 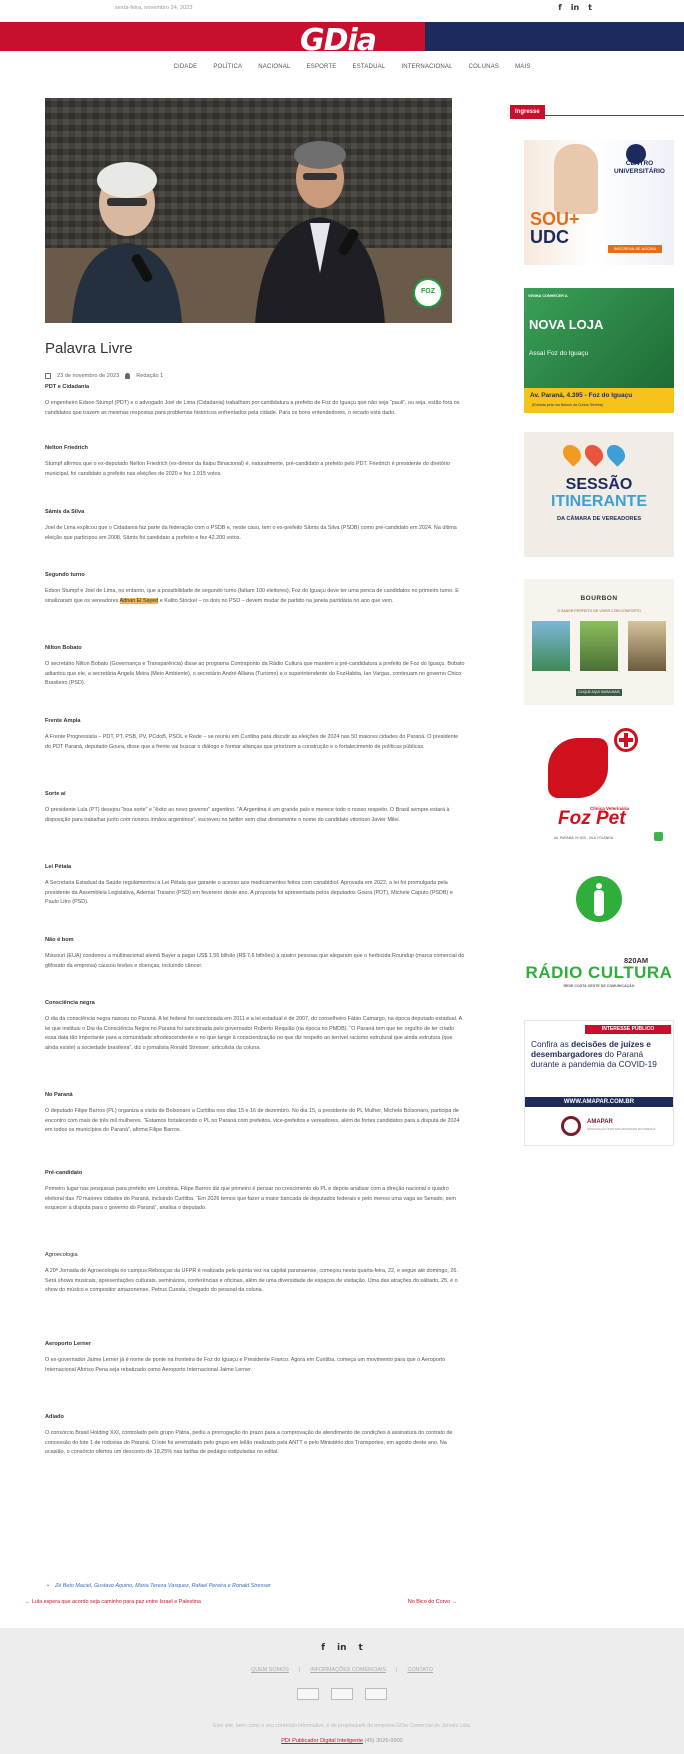 What do you see at coordinates (270, 1670) in the screenshot?
I see `footer-link-quem-somos: QUEM SOMOS` at bounding box center [270, 1670].